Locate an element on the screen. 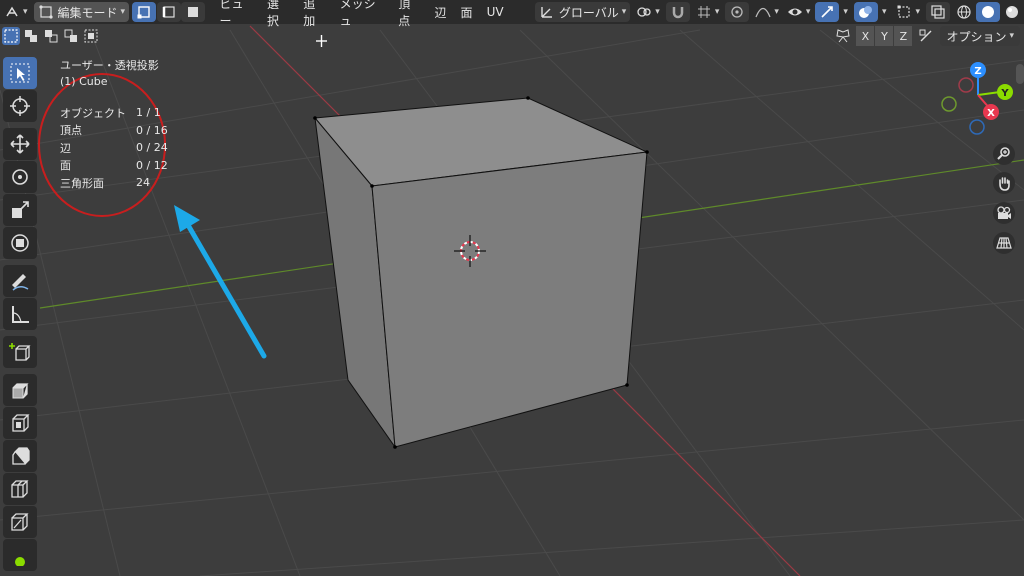 The height and width of the screenshot is (576, 1024). tool-select-box is located at coordinates (20, 73).